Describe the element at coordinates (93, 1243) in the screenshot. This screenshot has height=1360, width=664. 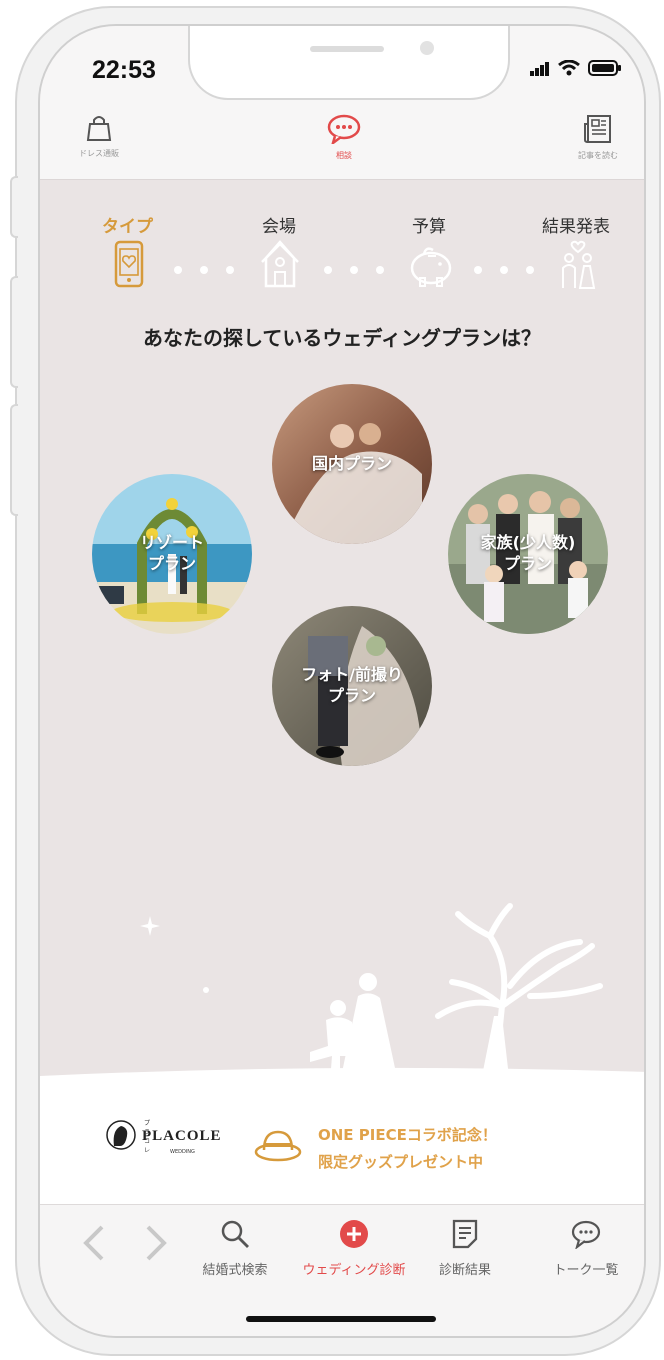
I see `back-arrow-icon` at that location.